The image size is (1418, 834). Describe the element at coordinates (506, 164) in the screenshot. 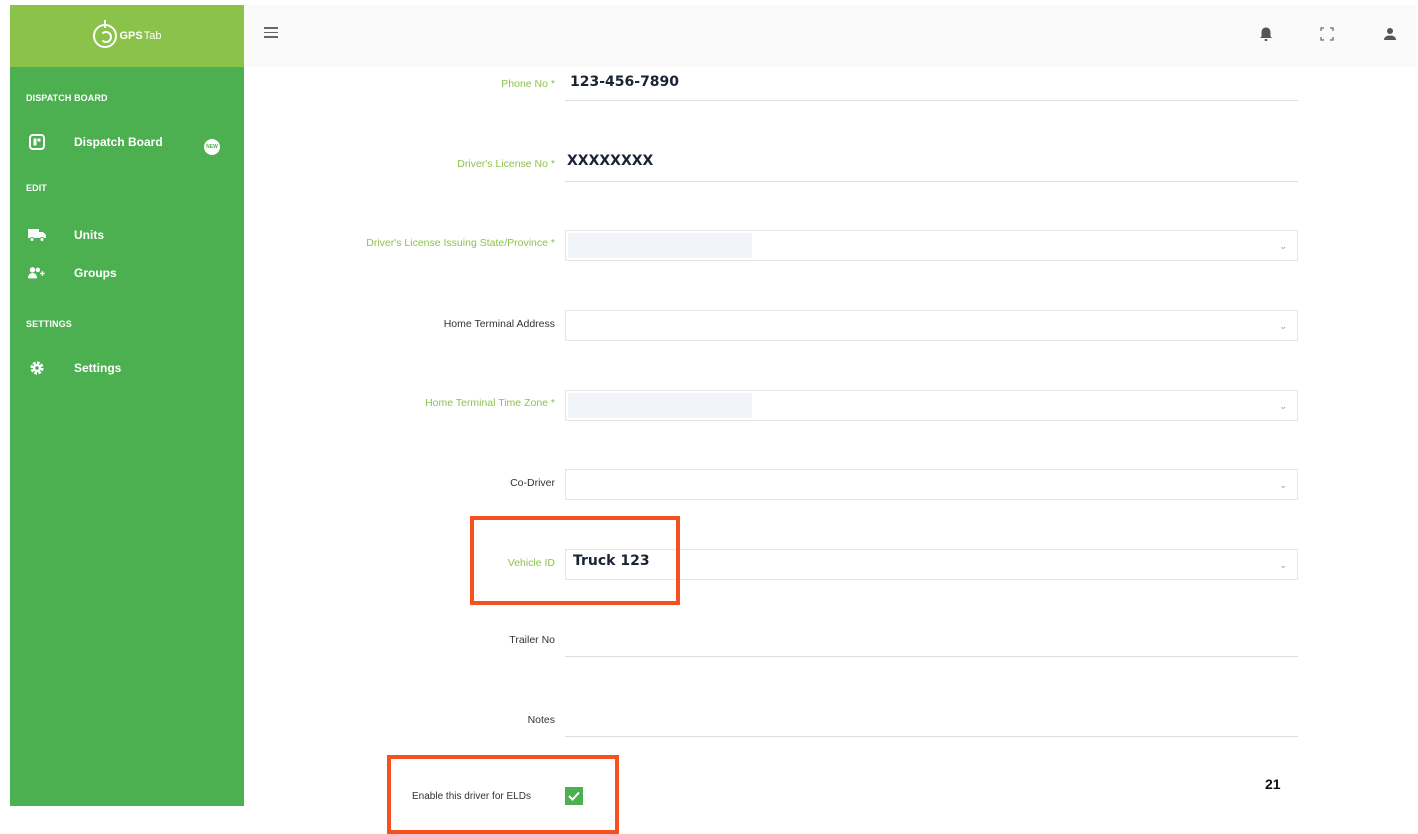

I see `license-no-label: Driver's License No *` at that location.